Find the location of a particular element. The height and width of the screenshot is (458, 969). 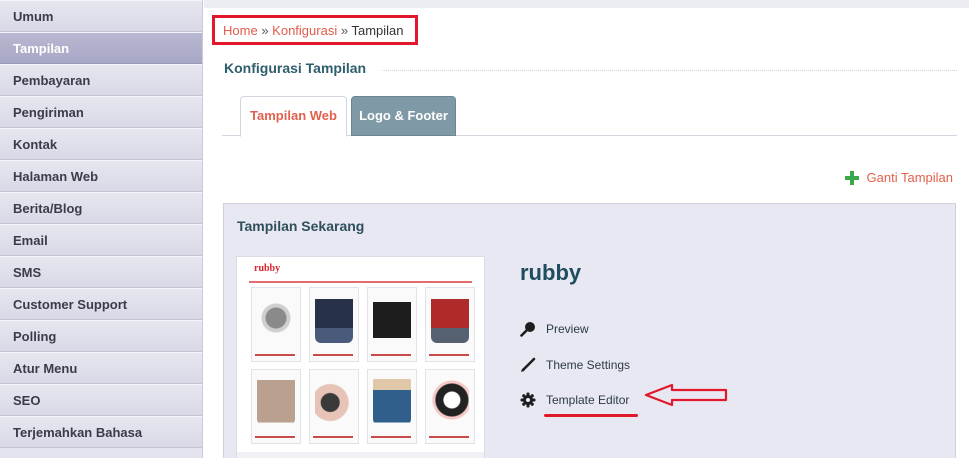

sidebar-item-polling: Polling is located at coordinates (101, 336).